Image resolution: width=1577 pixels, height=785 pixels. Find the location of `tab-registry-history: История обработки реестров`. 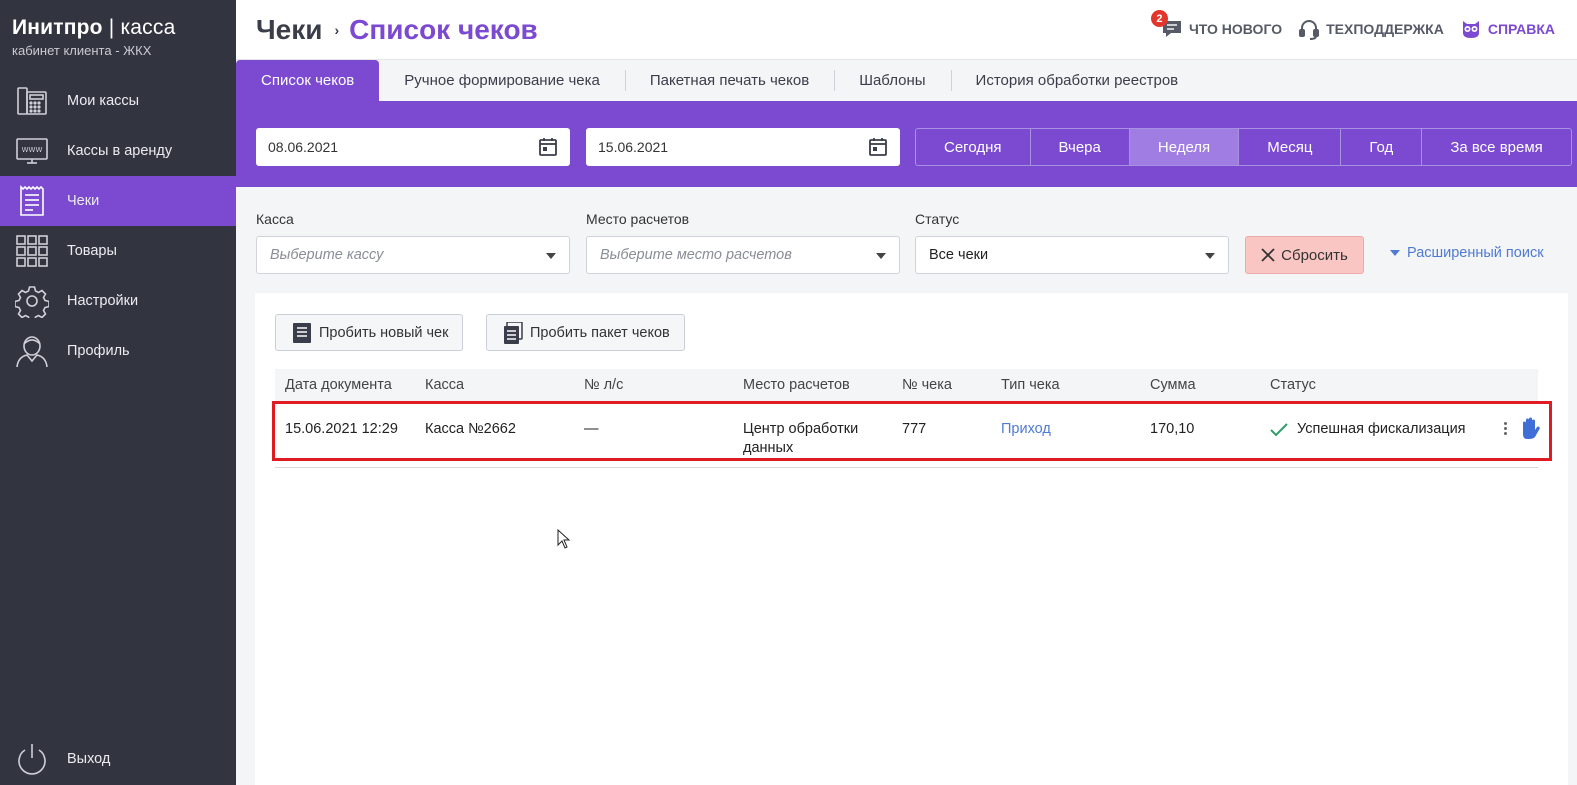

tab-registry-history: История обработки реестров is located at coordinates (1077, 80).